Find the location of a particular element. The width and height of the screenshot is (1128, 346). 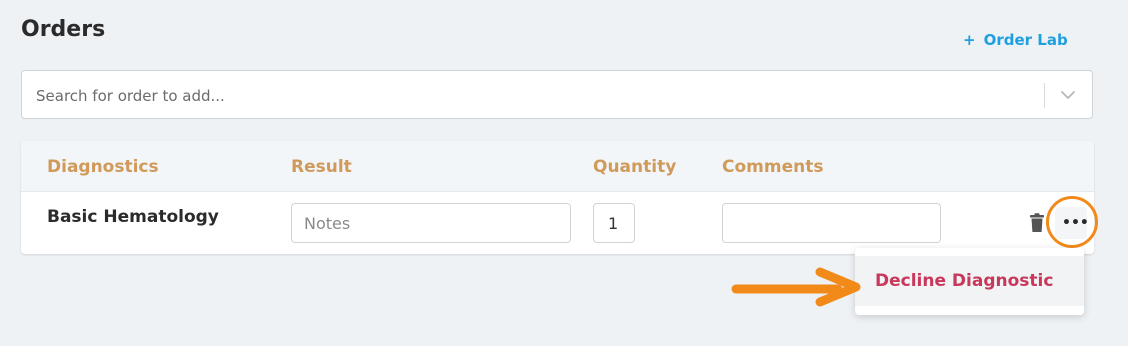

search-separator is located at coordinates (1044, 95).